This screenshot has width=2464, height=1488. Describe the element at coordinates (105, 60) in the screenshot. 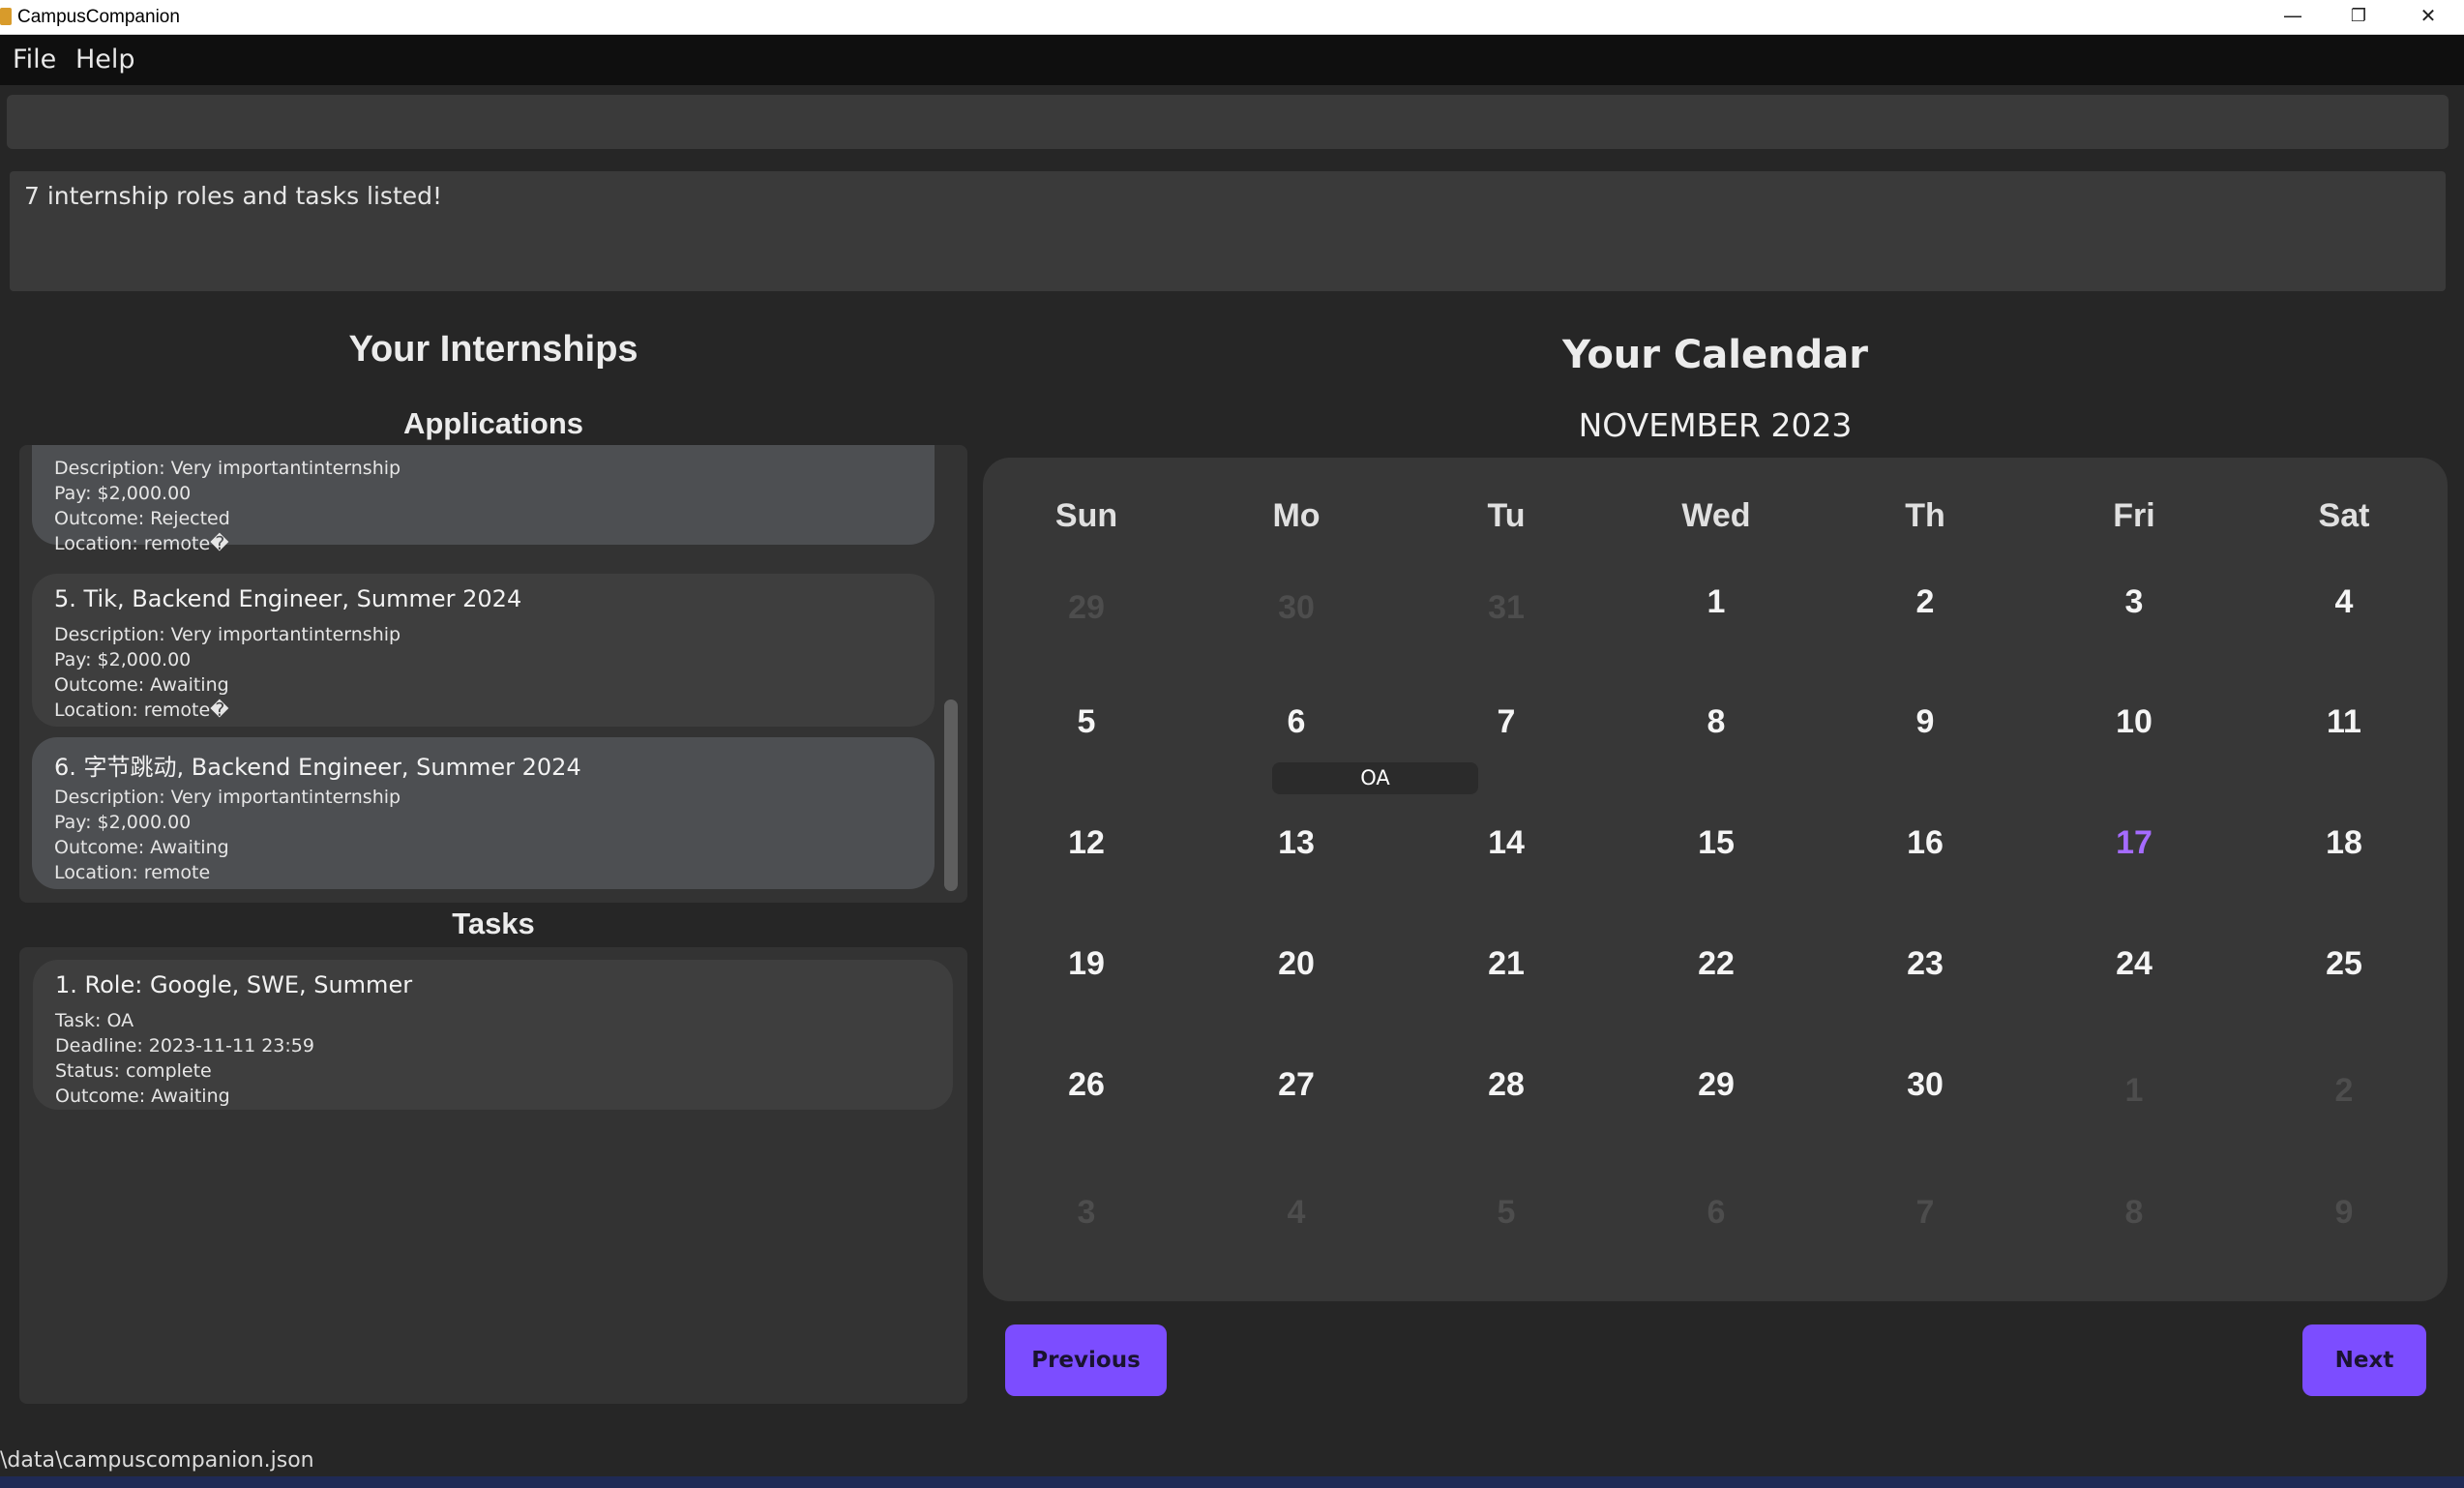

I see `menu-help: Help` at that location.